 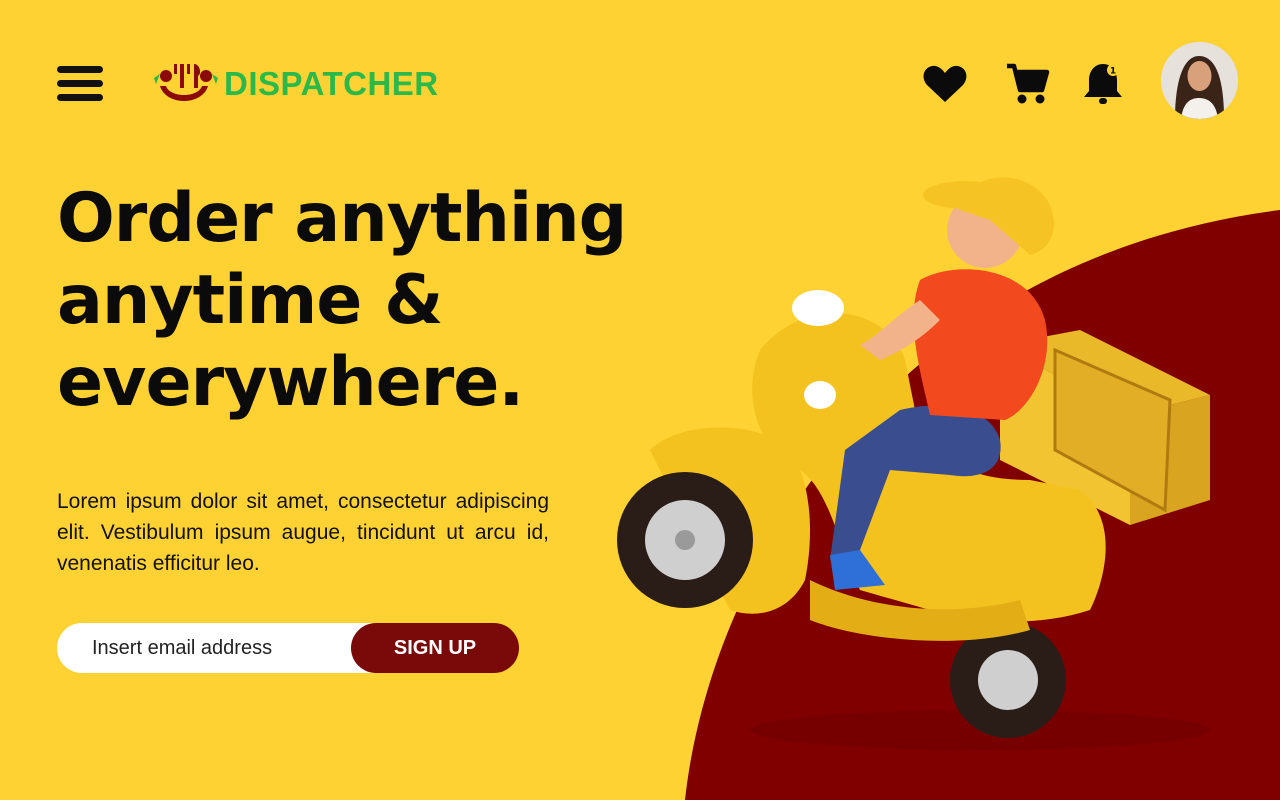 What do you see at coordinates (331, 83) in the screenshot?
I see `brand-name: DISPATCHER` at bounding box center [331, 83].